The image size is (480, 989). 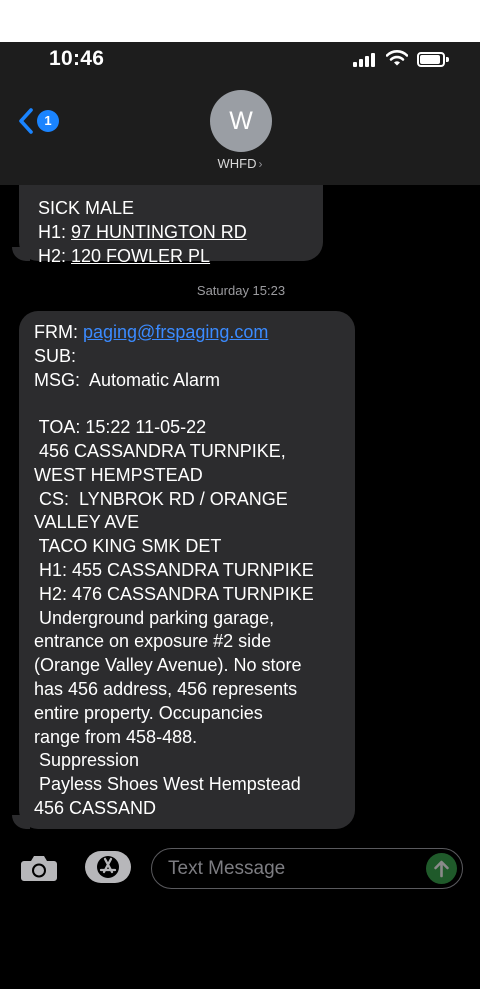 I want to click on message-line: H2: 476 CASSANDRA TURNPIKE, so click(x=174, y=593).